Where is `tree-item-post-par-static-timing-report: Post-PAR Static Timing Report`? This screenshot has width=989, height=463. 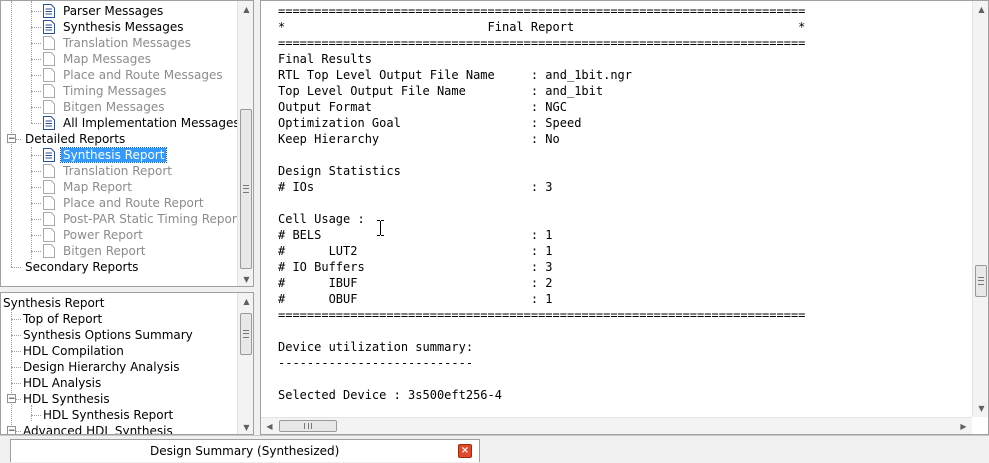
tree-item-post-par-static-timing-report: Post-PAR Static Timing Report is located at coordinates (143, 219).